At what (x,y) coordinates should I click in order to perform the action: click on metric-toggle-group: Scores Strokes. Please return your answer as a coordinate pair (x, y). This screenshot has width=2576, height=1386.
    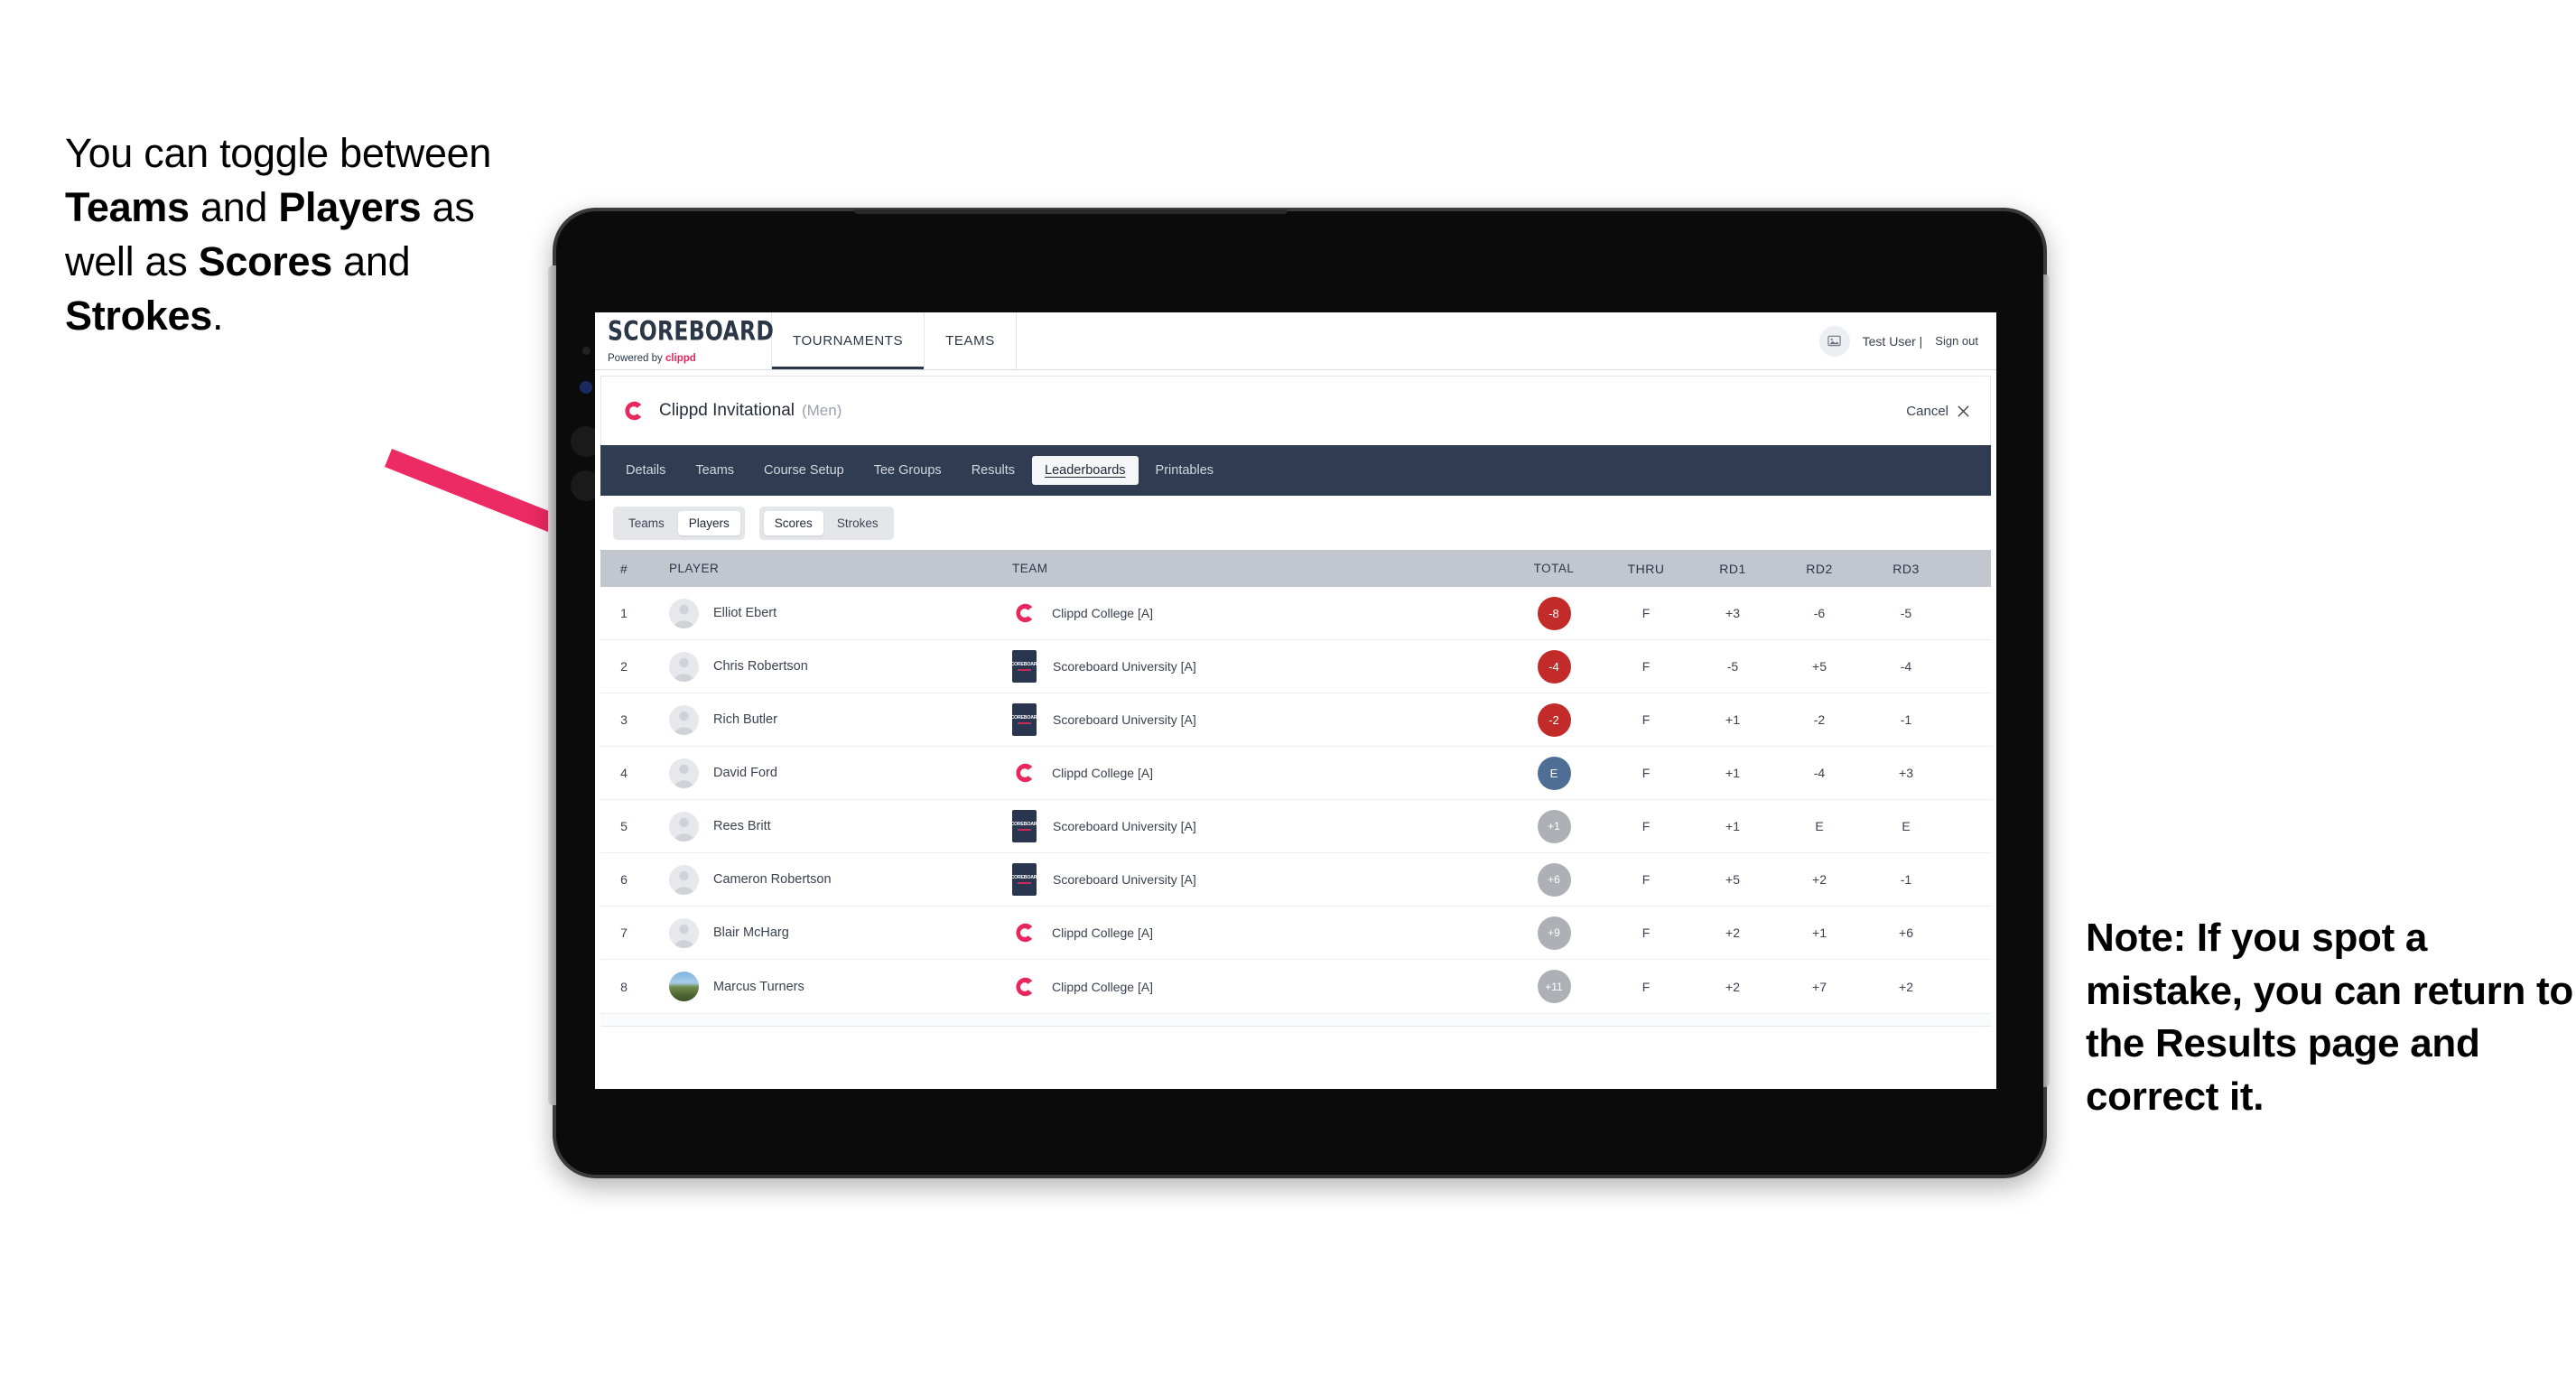
    Looking at the image, I should click on (826, 523).